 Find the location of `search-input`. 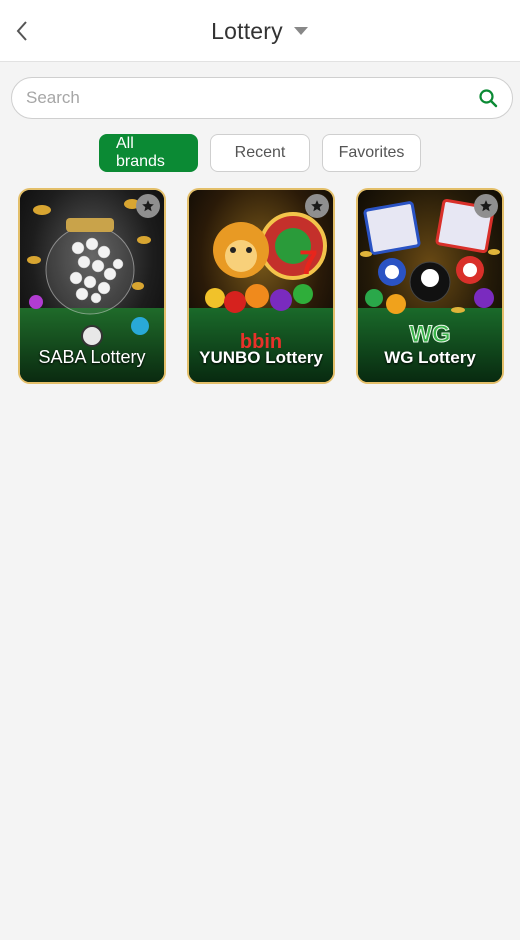

search-input is located at coordinates (246, 98).